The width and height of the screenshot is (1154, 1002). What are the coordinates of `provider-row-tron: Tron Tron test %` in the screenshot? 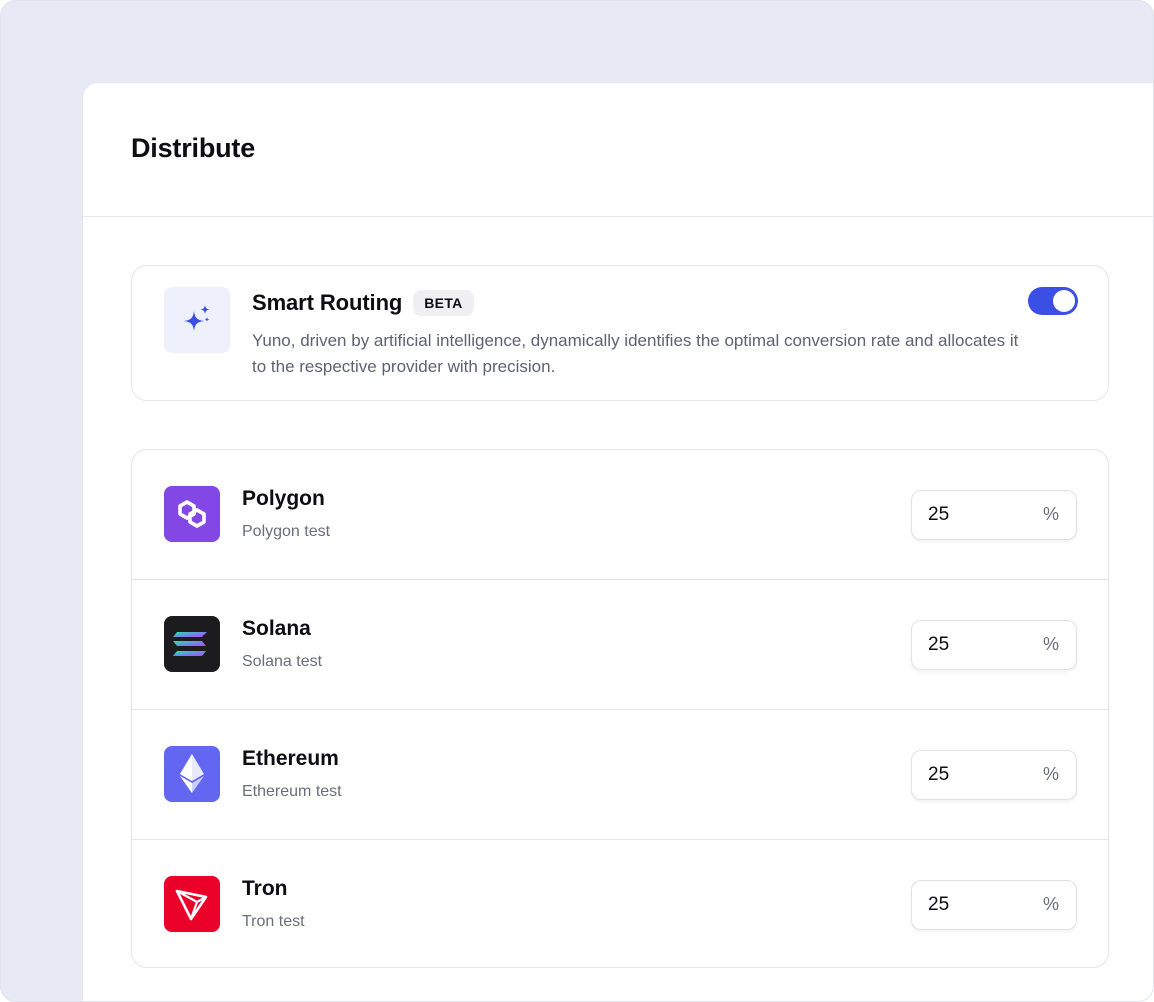 It's located at (620, 903).